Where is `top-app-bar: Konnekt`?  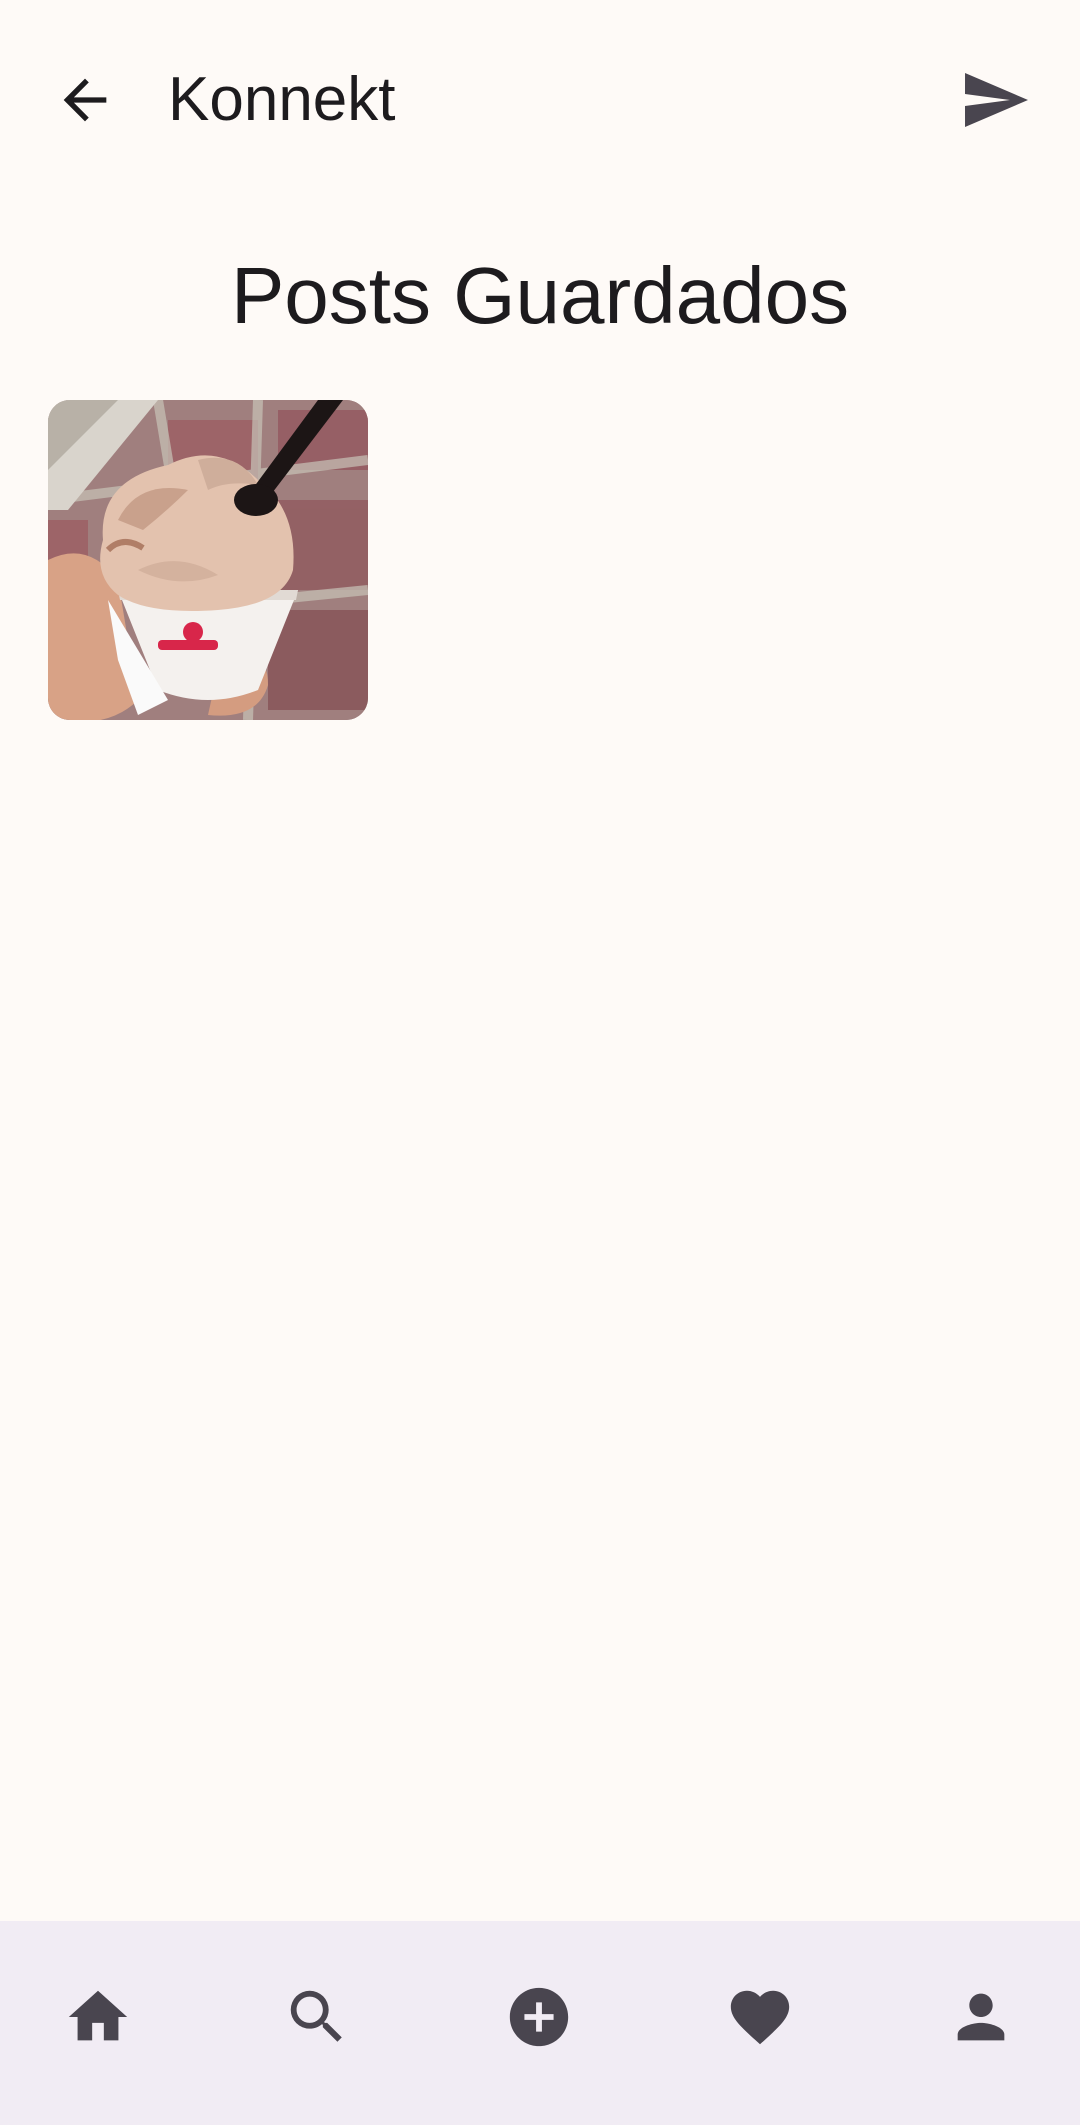 top-app-bar: Konnekt is located at coordinates (540, 100).